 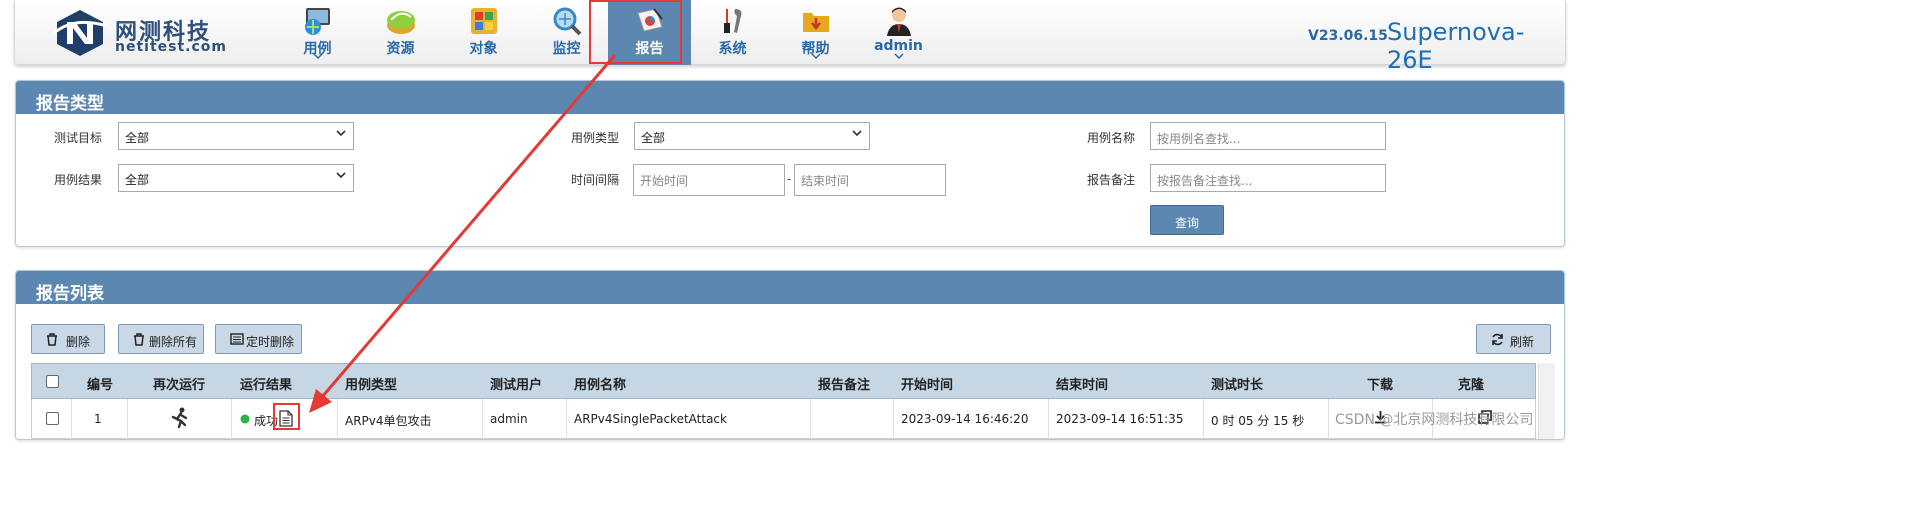 I want to click on annotation-arrow, so click(x=463, y=233).